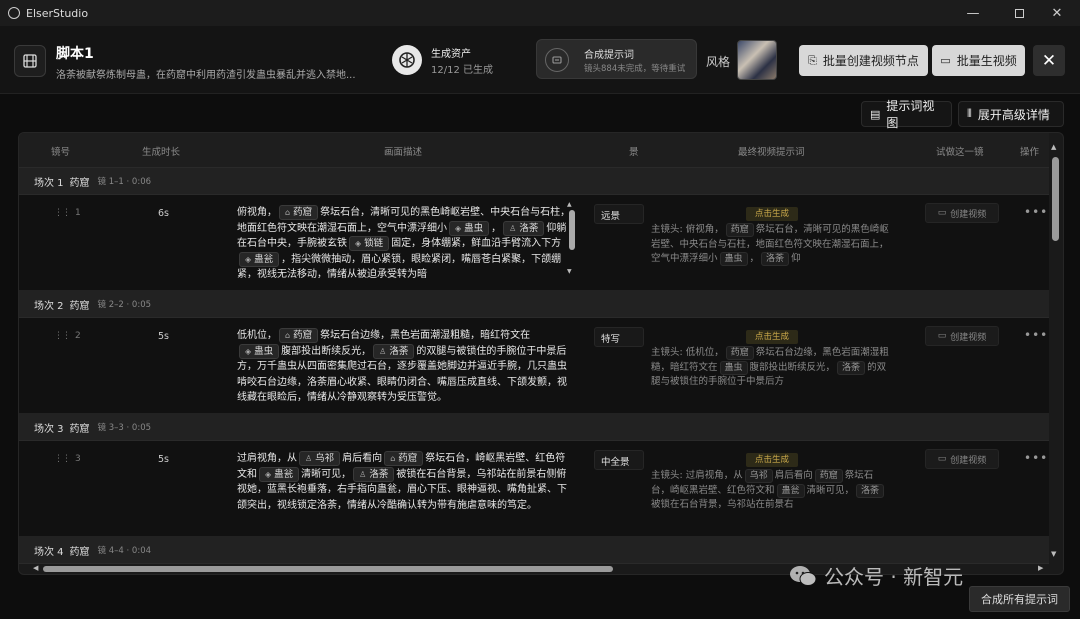 The height and width of the screenshot is (619, 1080). Describe the element at coordinates (557, 60) in the screenshot. I see `synth-status-icon` at that location.